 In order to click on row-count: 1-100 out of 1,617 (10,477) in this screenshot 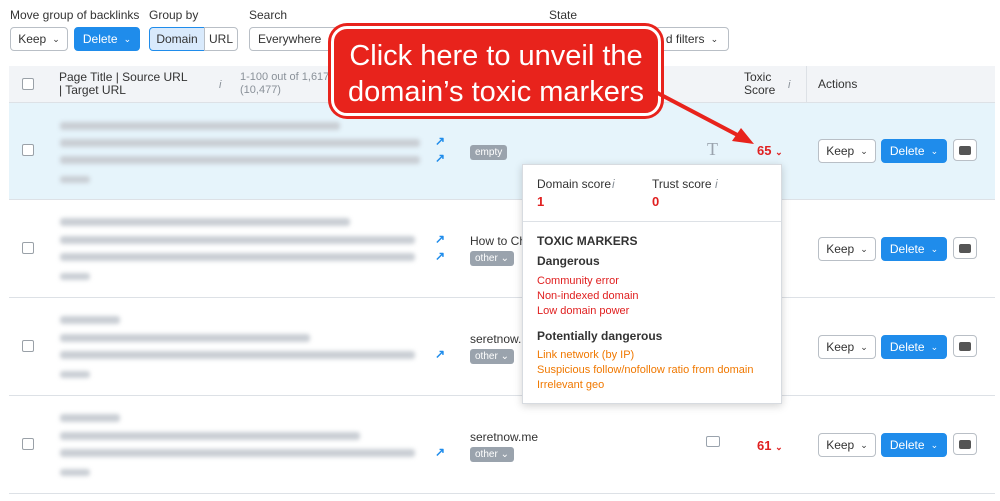, I will do `click(285, 83)`.